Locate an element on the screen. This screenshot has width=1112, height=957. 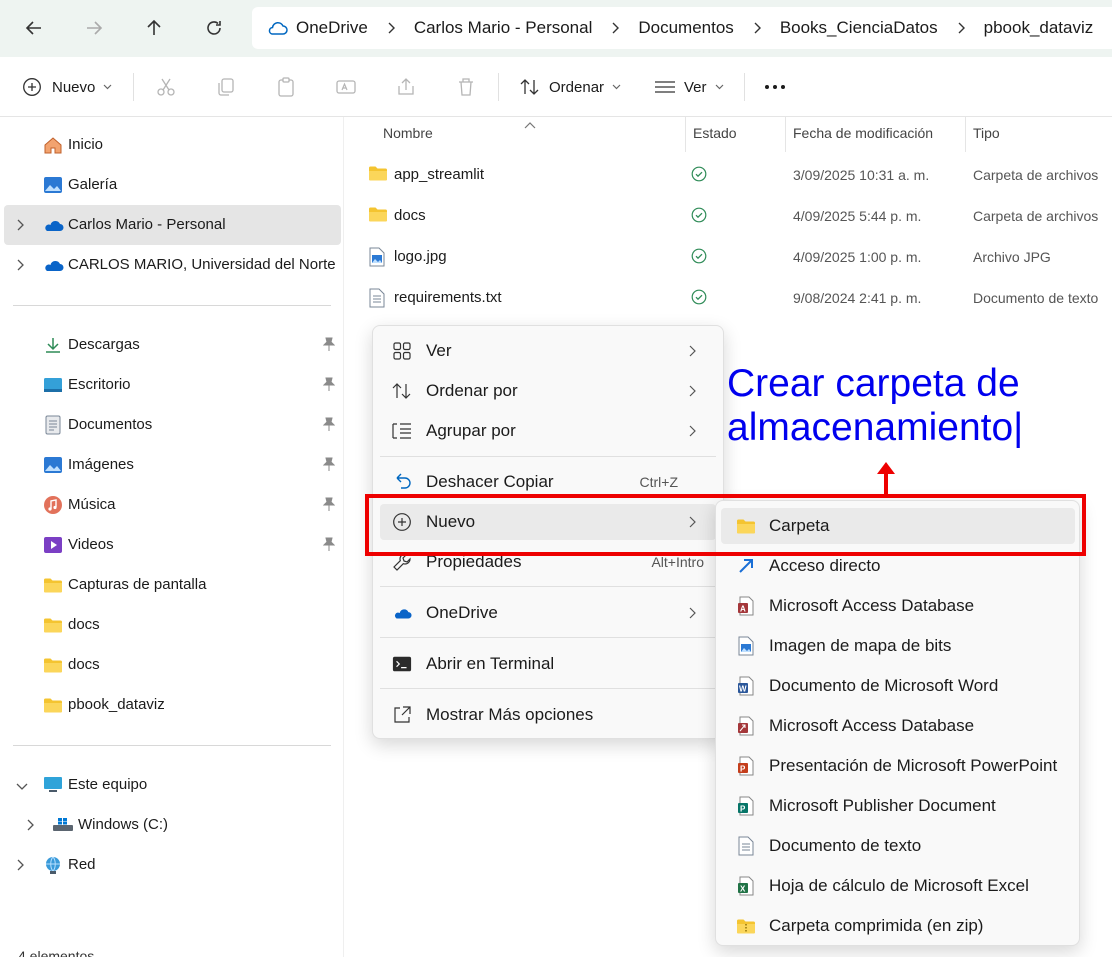
submenu-item-access-database: A Microsoft Access Database is located at coordinates (898, 606).